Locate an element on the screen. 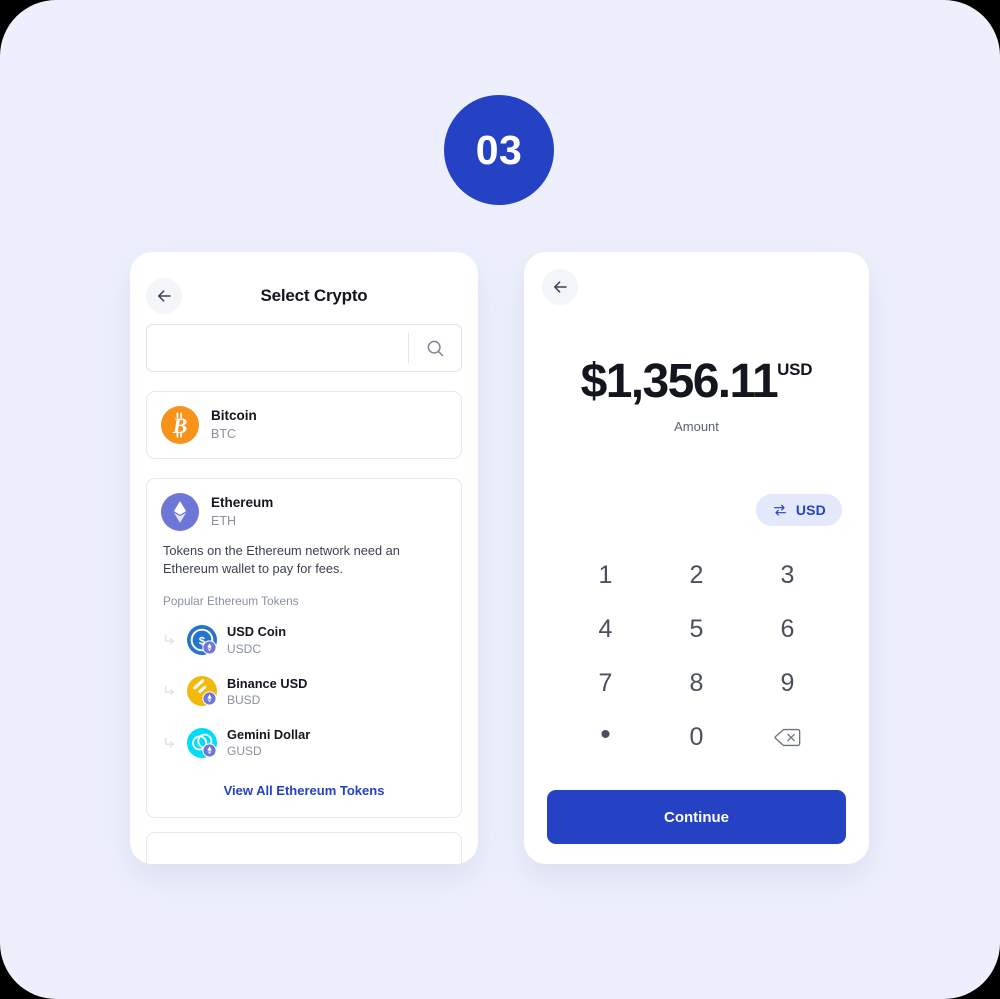  ethereum-row: Ethereum ETH is located at coordinates (304, 512).